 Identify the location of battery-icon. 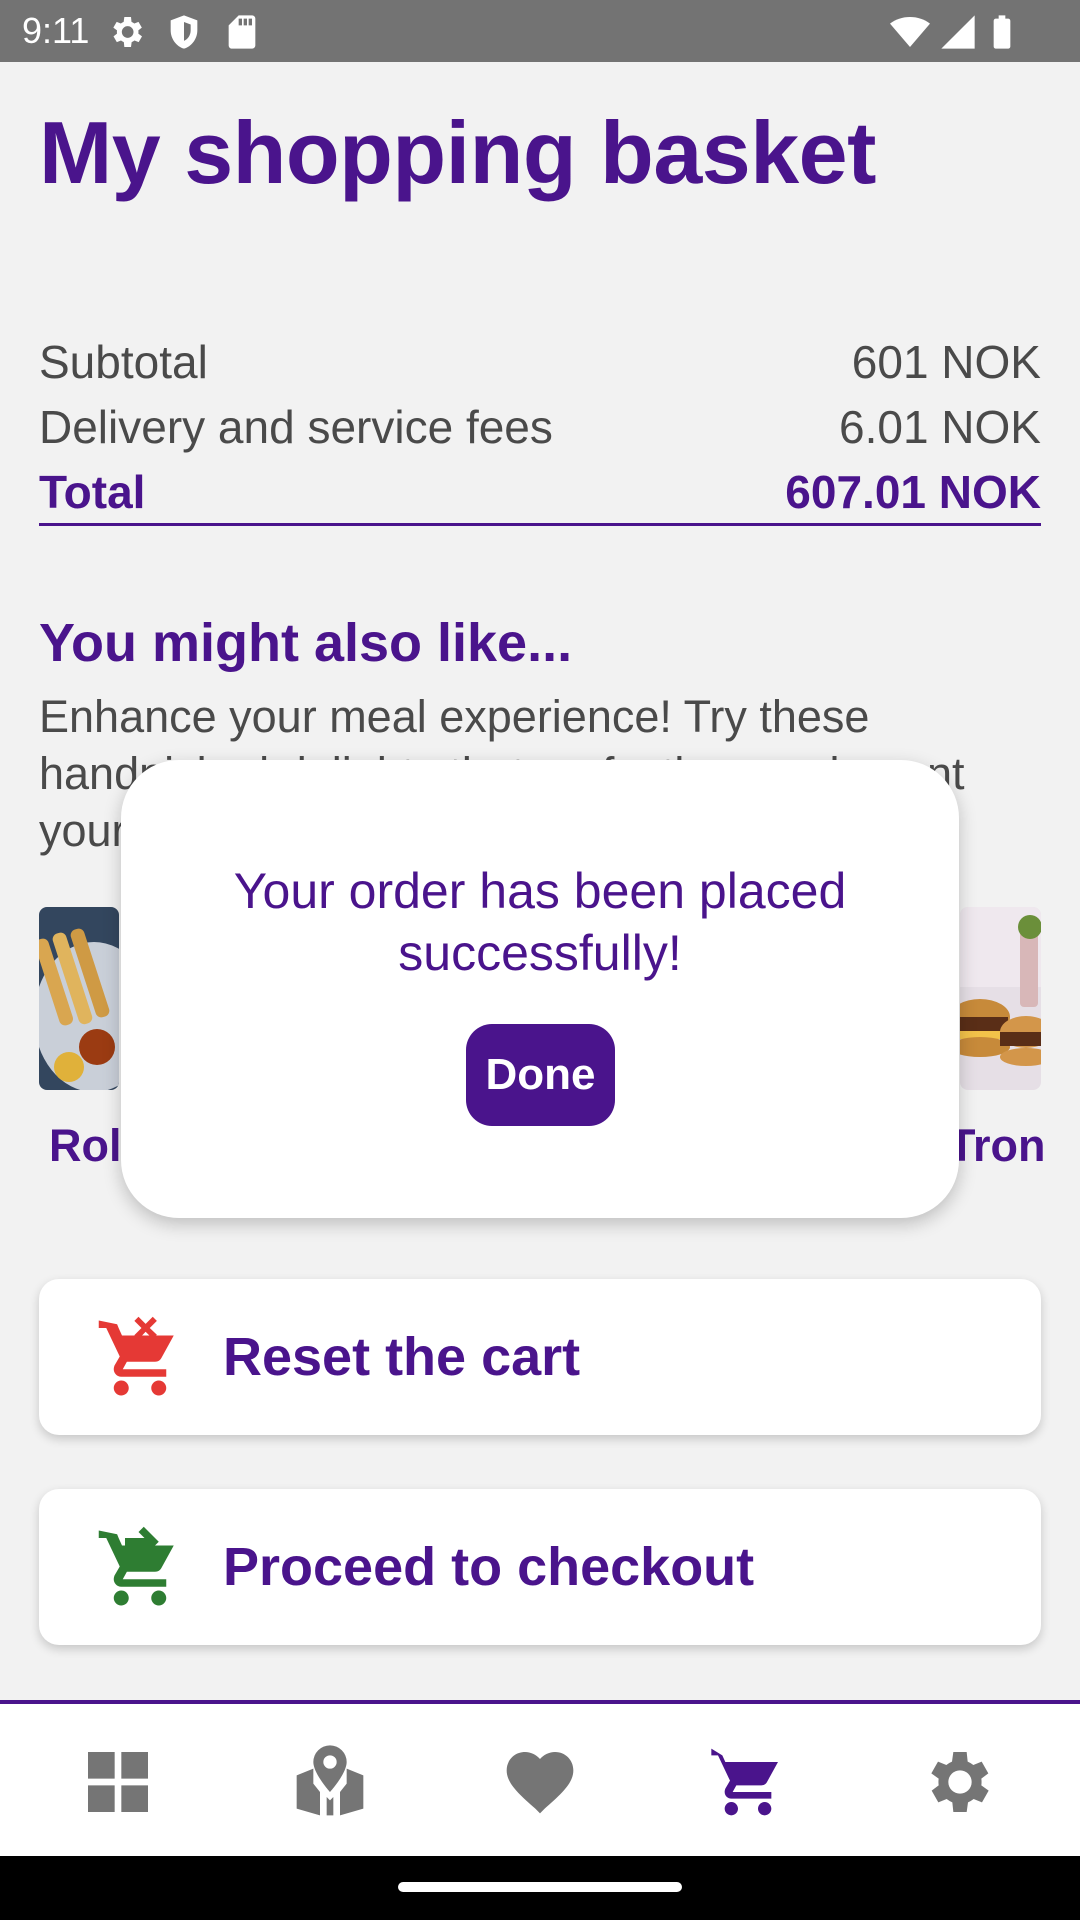
(1002, 32).